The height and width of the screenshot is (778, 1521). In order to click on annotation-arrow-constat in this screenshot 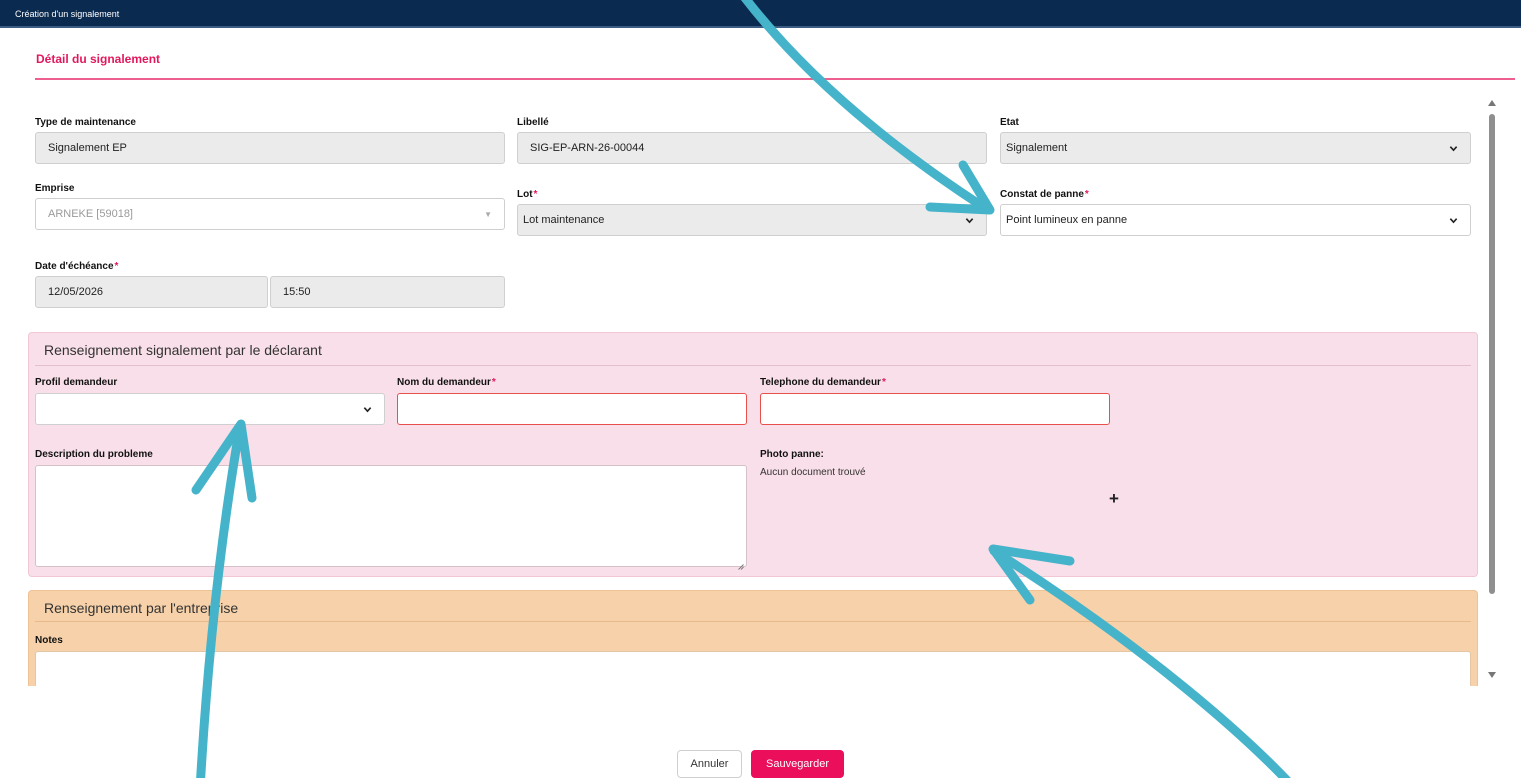, I will do `click(865, 106)`.